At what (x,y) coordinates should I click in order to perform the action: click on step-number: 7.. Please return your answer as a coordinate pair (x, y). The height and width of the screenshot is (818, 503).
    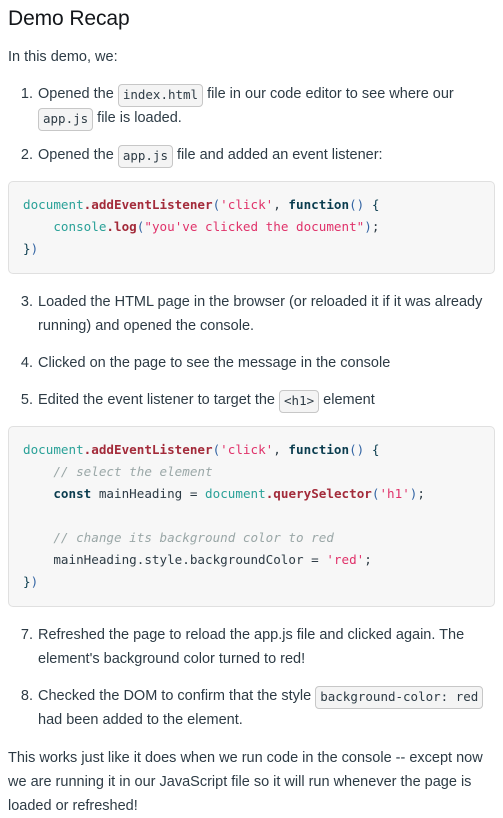
    Looking at the image, I should click on (26, 635).